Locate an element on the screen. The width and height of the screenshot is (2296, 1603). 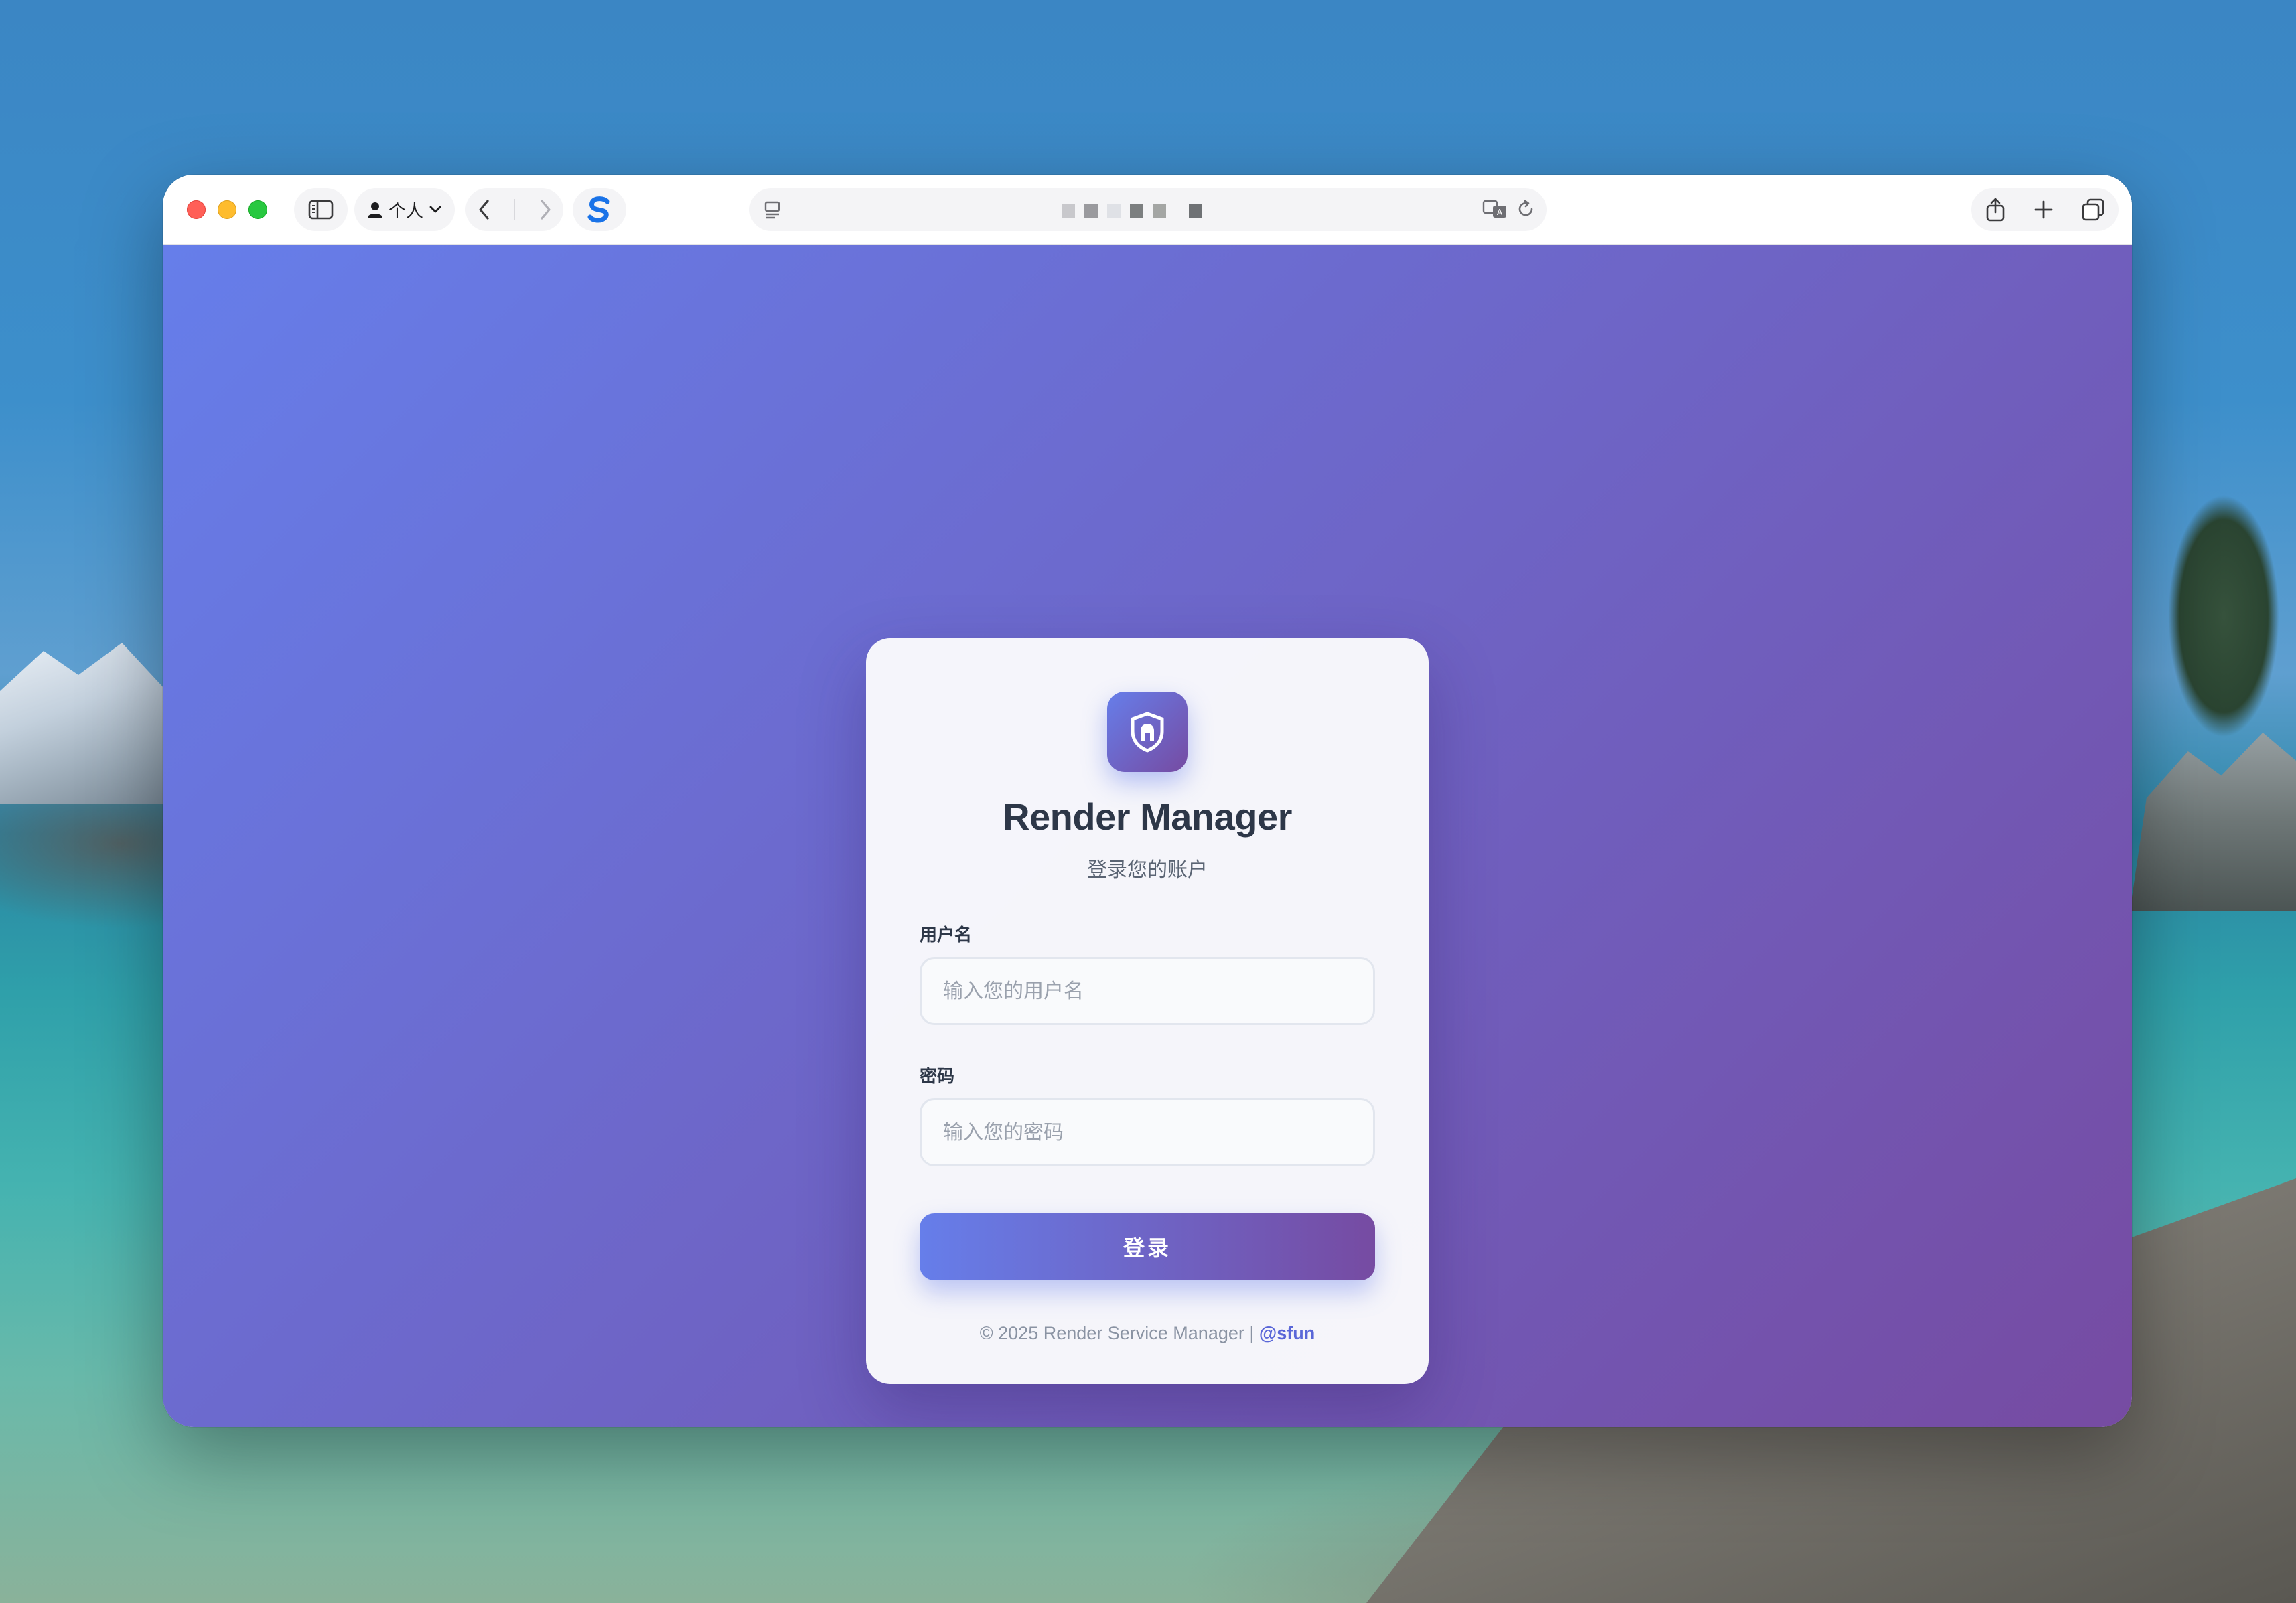
plus-icon is located at coordinates (2043, 210).